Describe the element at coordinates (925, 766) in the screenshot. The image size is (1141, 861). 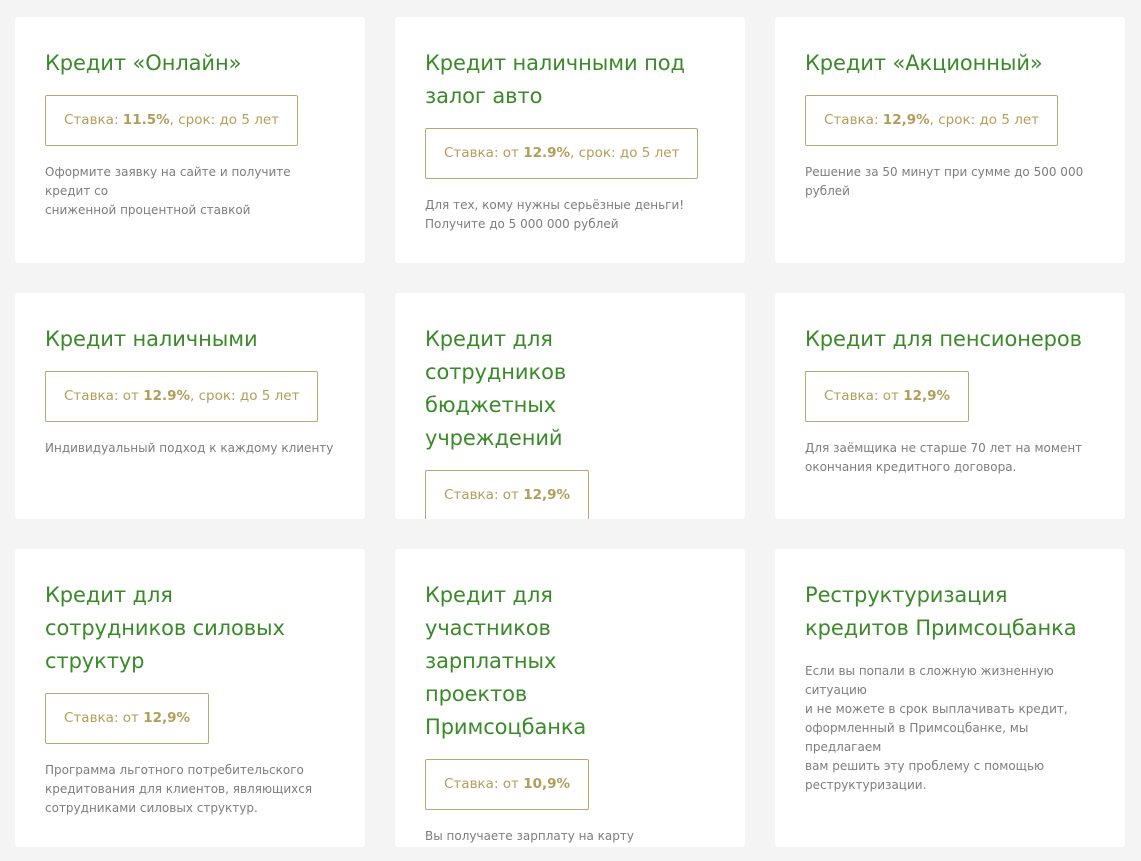
I see `description-line: вам решить эту проблему с помощью` at that location.